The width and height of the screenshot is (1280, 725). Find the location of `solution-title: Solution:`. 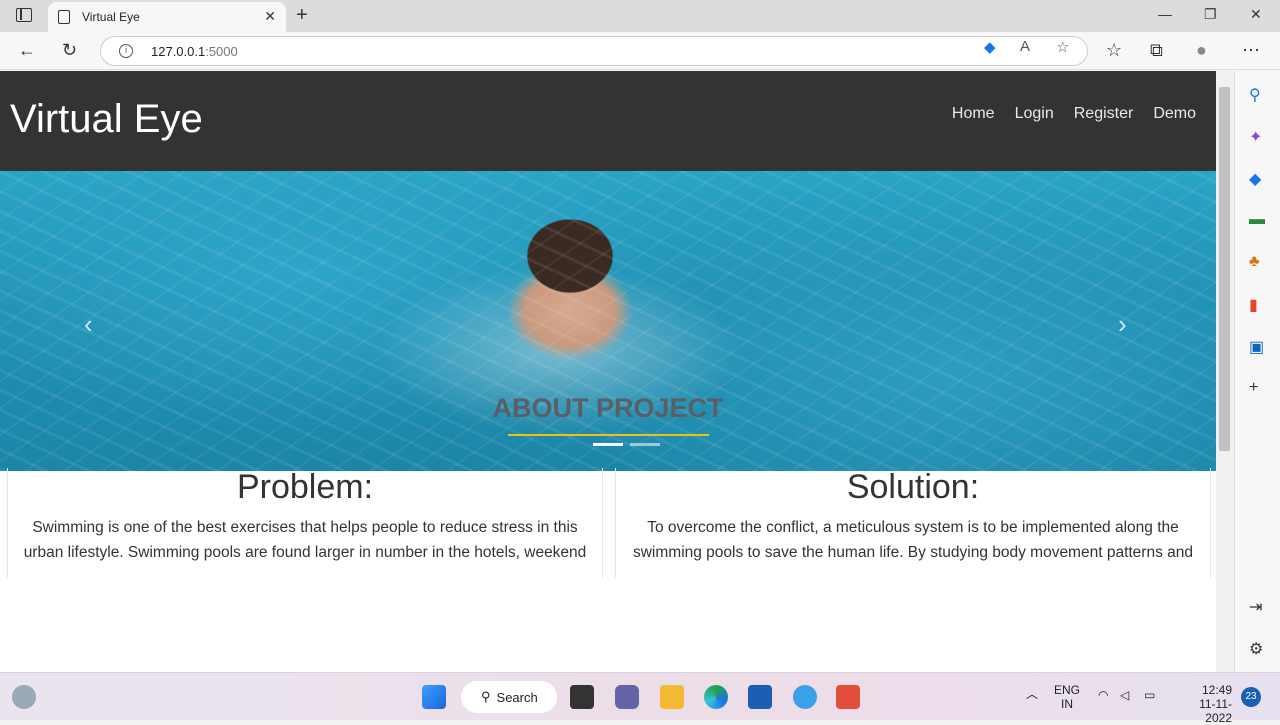

solution-title: Solution: is located at coordinates (913, 487).